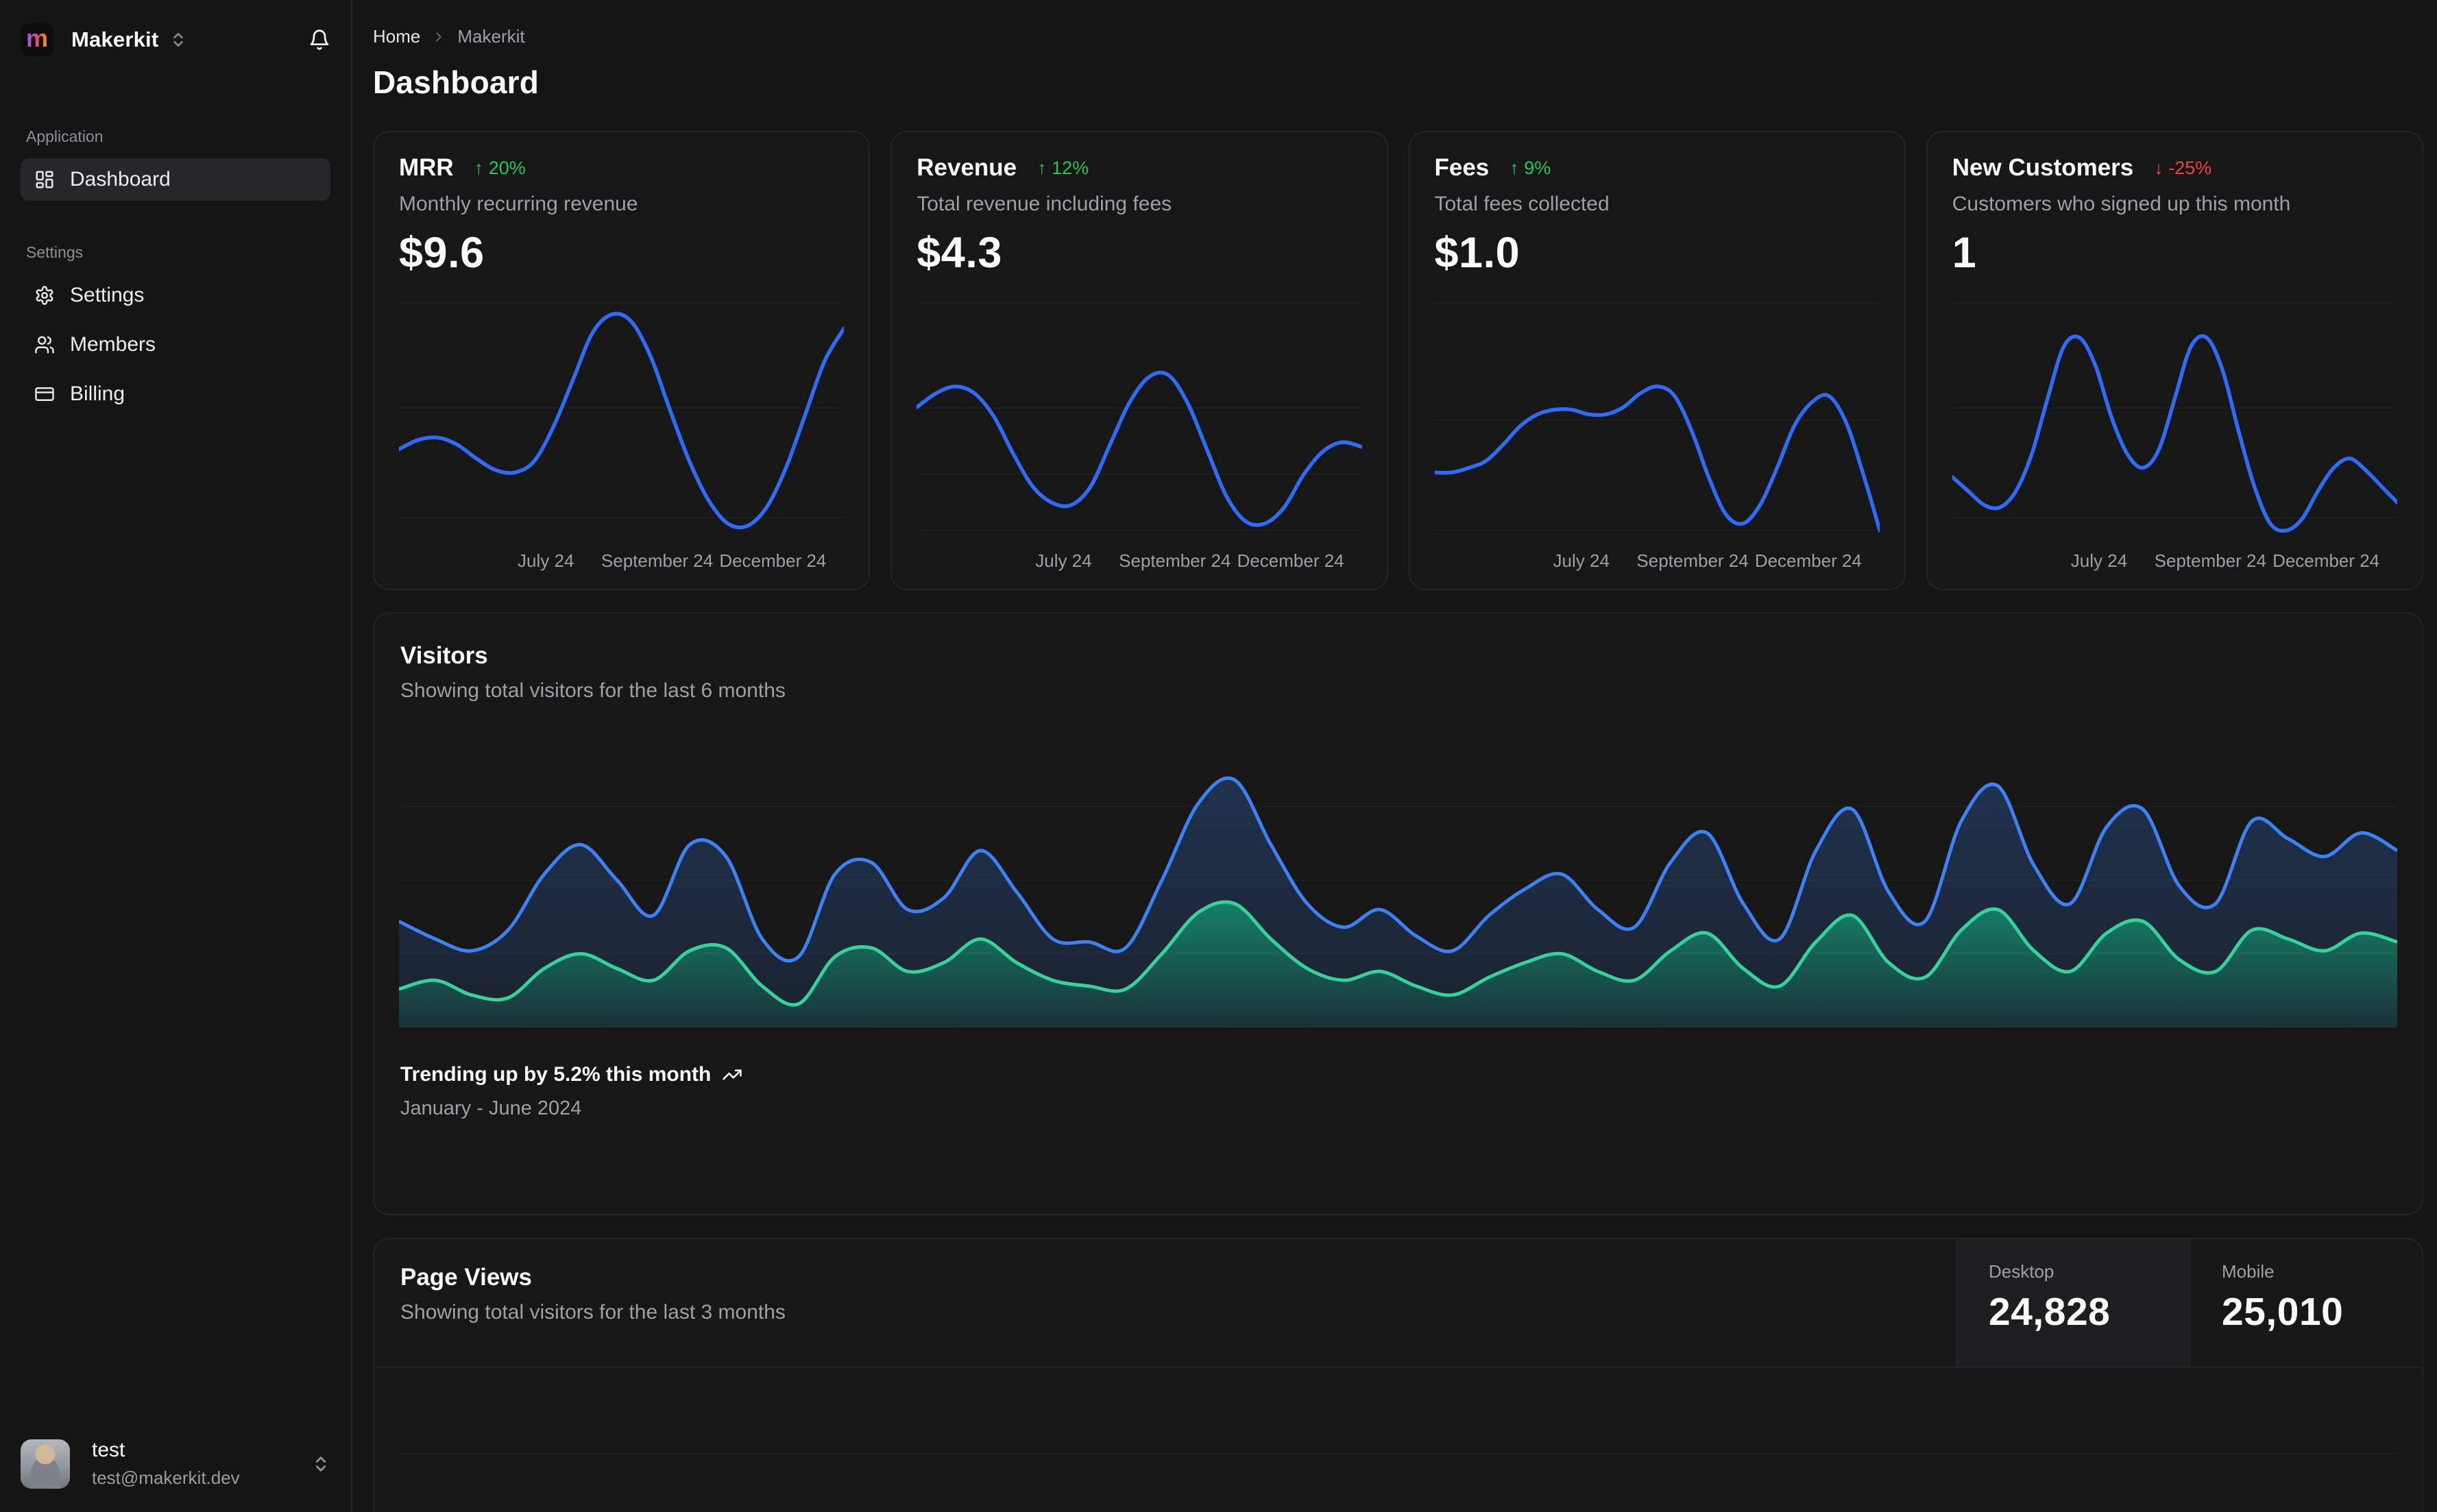 This screenshot has height=1512, width=2437. What do you see at coordinates (97, 394) in the screenshot?
I see `sidebar-item-label: Billing` at bounding box center [97, 394].